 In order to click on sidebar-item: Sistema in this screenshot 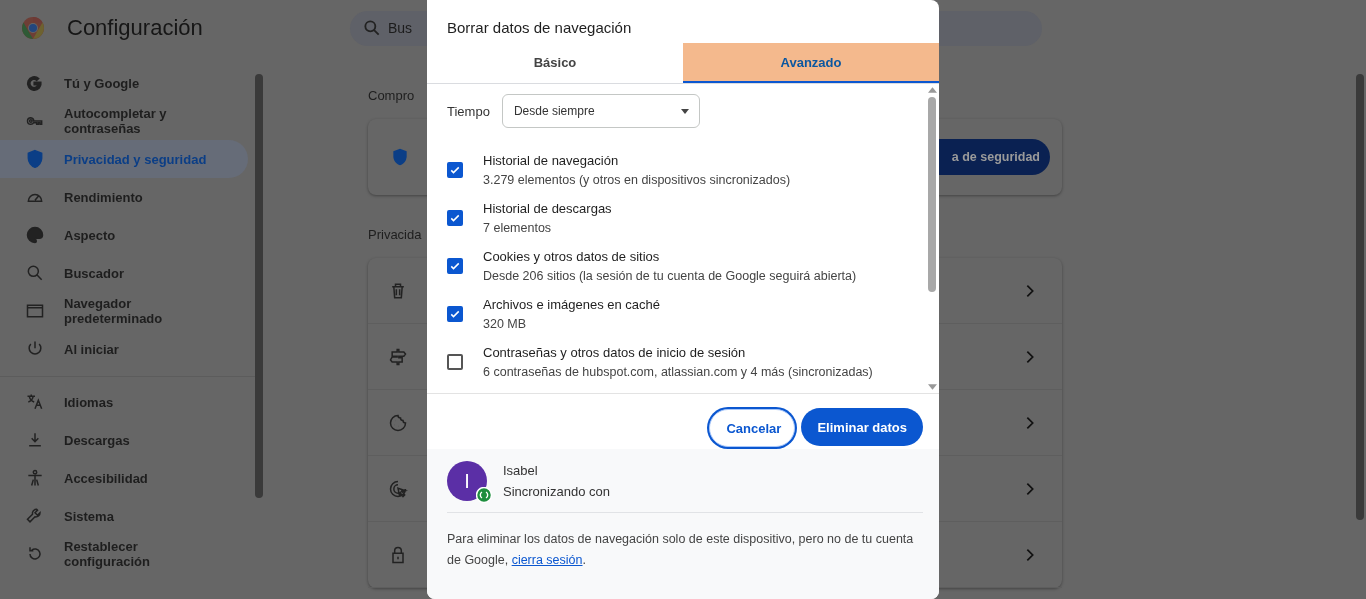, I will do `click(124, 516)`.